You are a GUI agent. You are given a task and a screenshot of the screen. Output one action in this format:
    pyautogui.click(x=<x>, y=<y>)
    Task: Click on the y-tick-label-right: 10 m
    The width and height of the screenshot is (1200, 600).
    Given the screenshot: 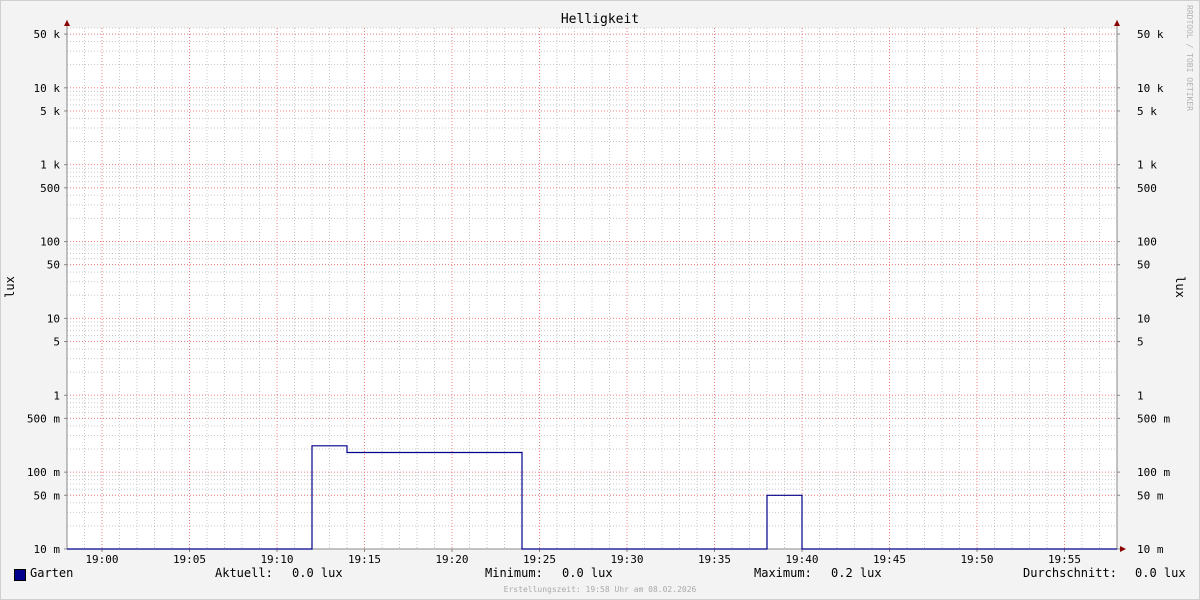 What is the action you would take?
    pyautogui.click(x=1150, y=549)
    